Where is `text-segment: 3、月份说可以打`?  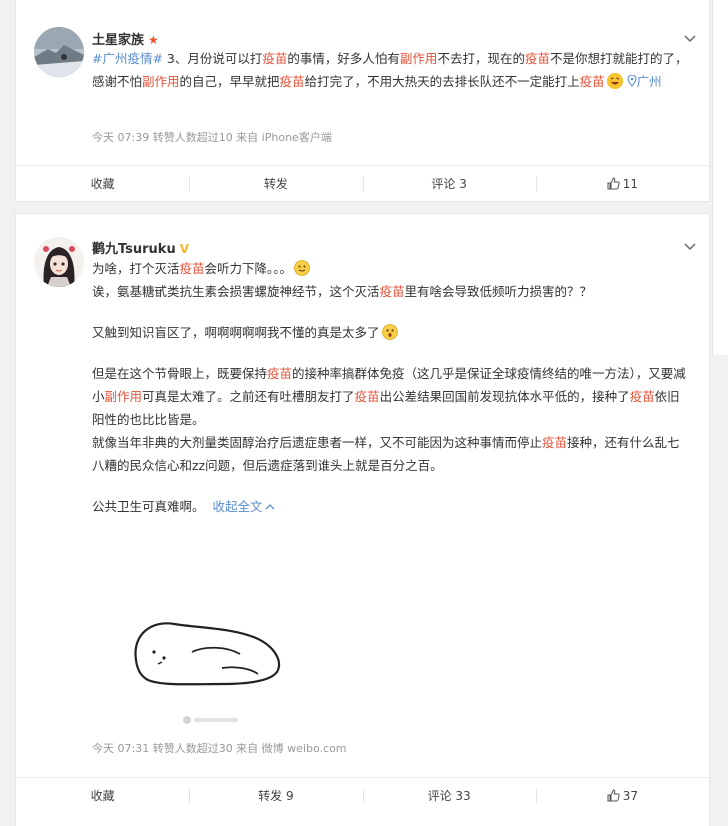
text-segment: 3、月份说可以打 is located at coordinates (212, 58).